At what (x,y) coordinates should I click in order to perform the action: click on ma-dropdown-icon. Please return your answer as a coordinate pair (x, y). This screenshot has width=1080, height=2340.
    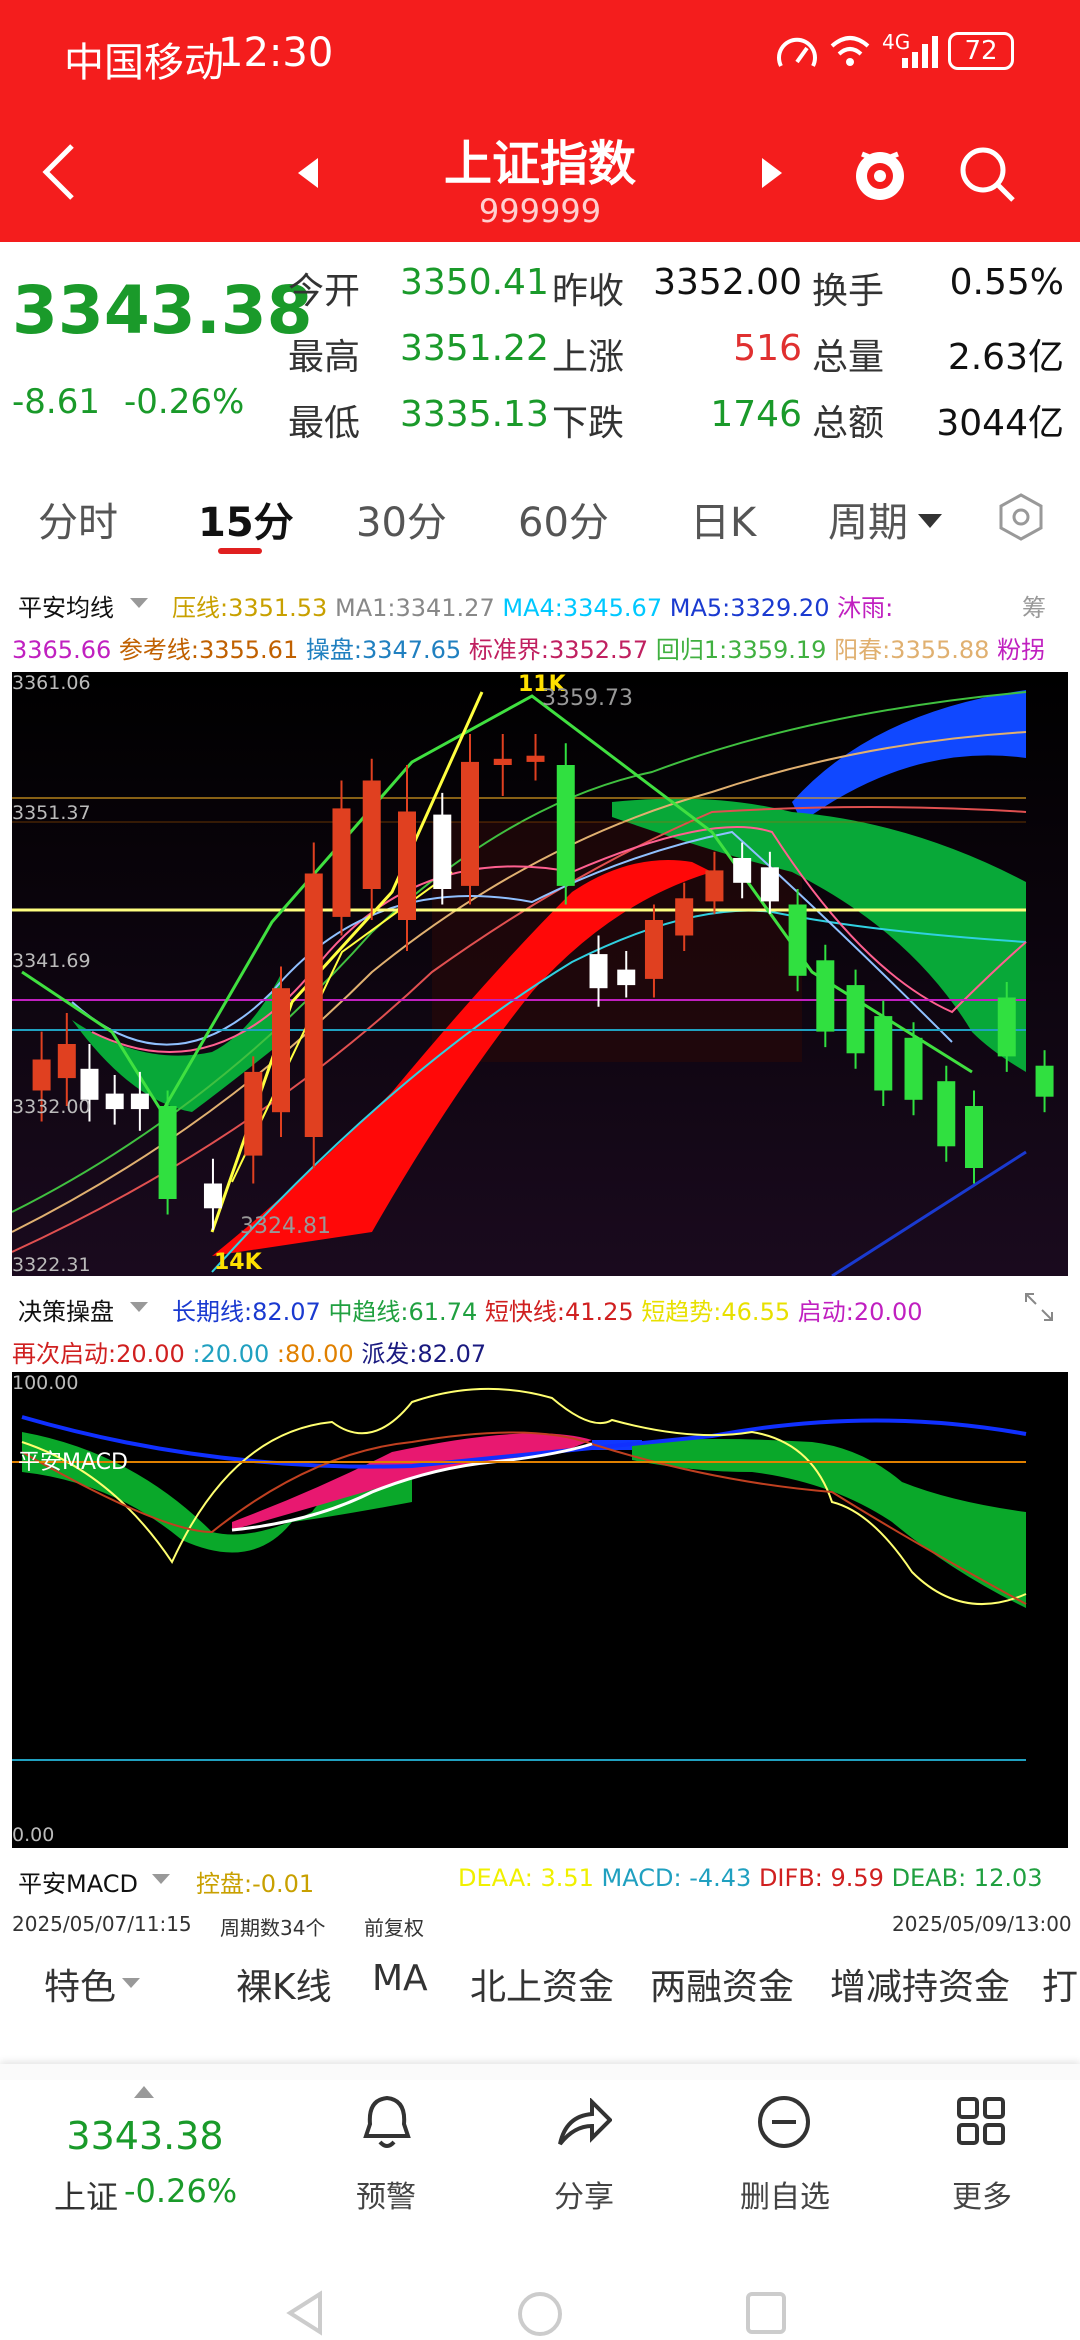
    Looking at the image, I should click on (139, 603).